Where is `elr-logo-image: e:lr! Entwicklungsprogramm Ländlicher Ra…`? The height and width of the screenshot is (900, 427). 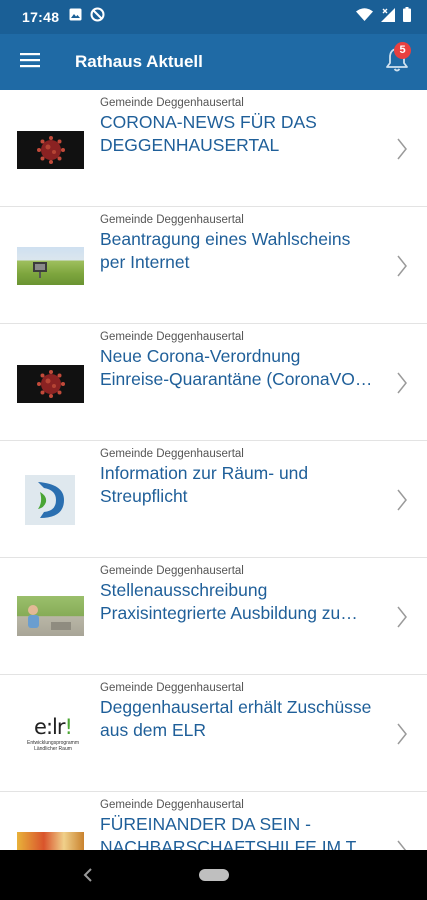 elr-logo-image: e:lr! Entwicklungsprogramm Ländlicher Ra… is located at coordinates (53, 734).